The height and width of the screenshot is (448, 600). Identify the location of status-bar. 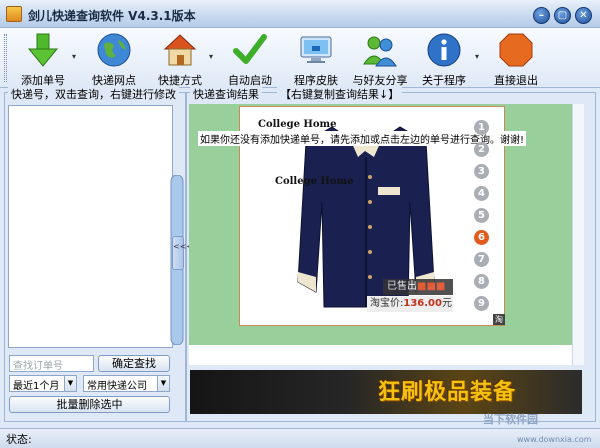
(300, 438).